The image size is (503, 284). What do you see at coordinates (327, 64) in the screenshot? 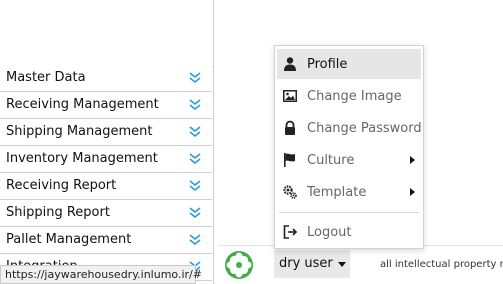
I see `menu-item-label: Profile` at bounding box center [327, 64].